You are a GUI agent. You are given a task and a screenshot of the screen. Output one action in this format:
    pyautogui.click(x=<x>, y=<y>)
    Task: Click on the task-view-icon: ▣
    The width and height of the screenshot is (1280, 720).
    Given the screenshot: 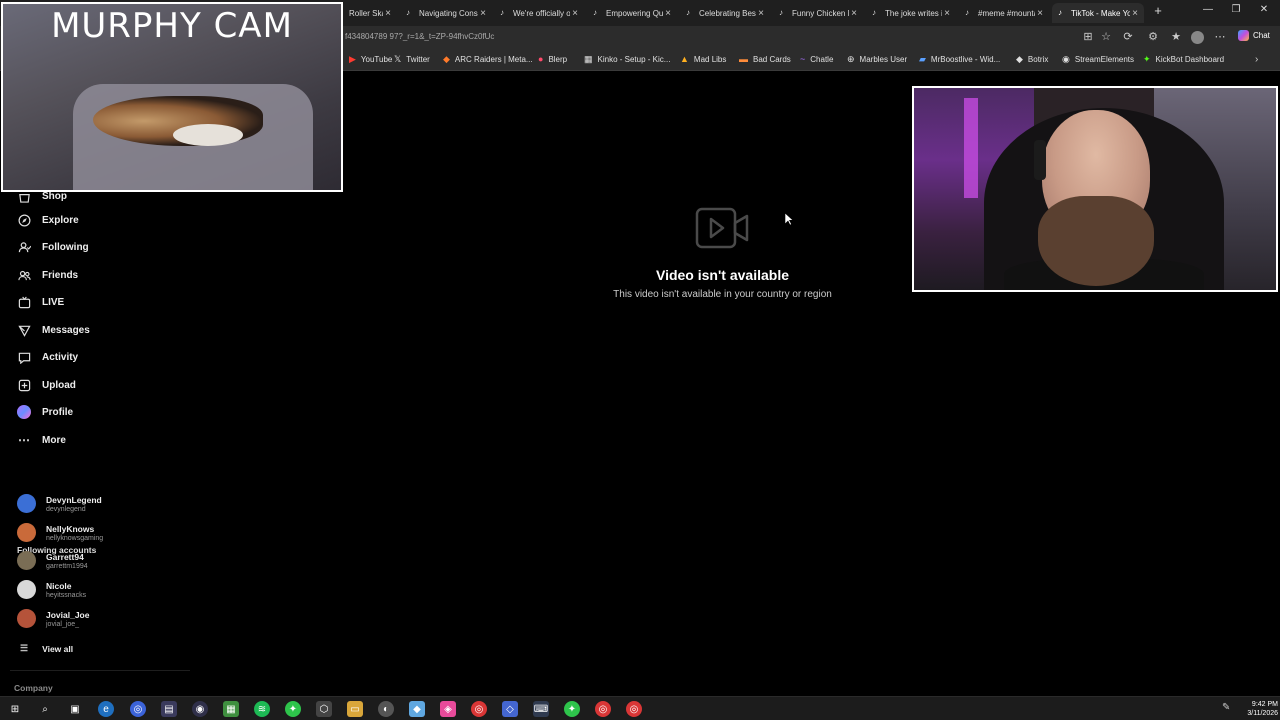 What is the action you would take?
    pyautogui.click(x=75, y=709)
    